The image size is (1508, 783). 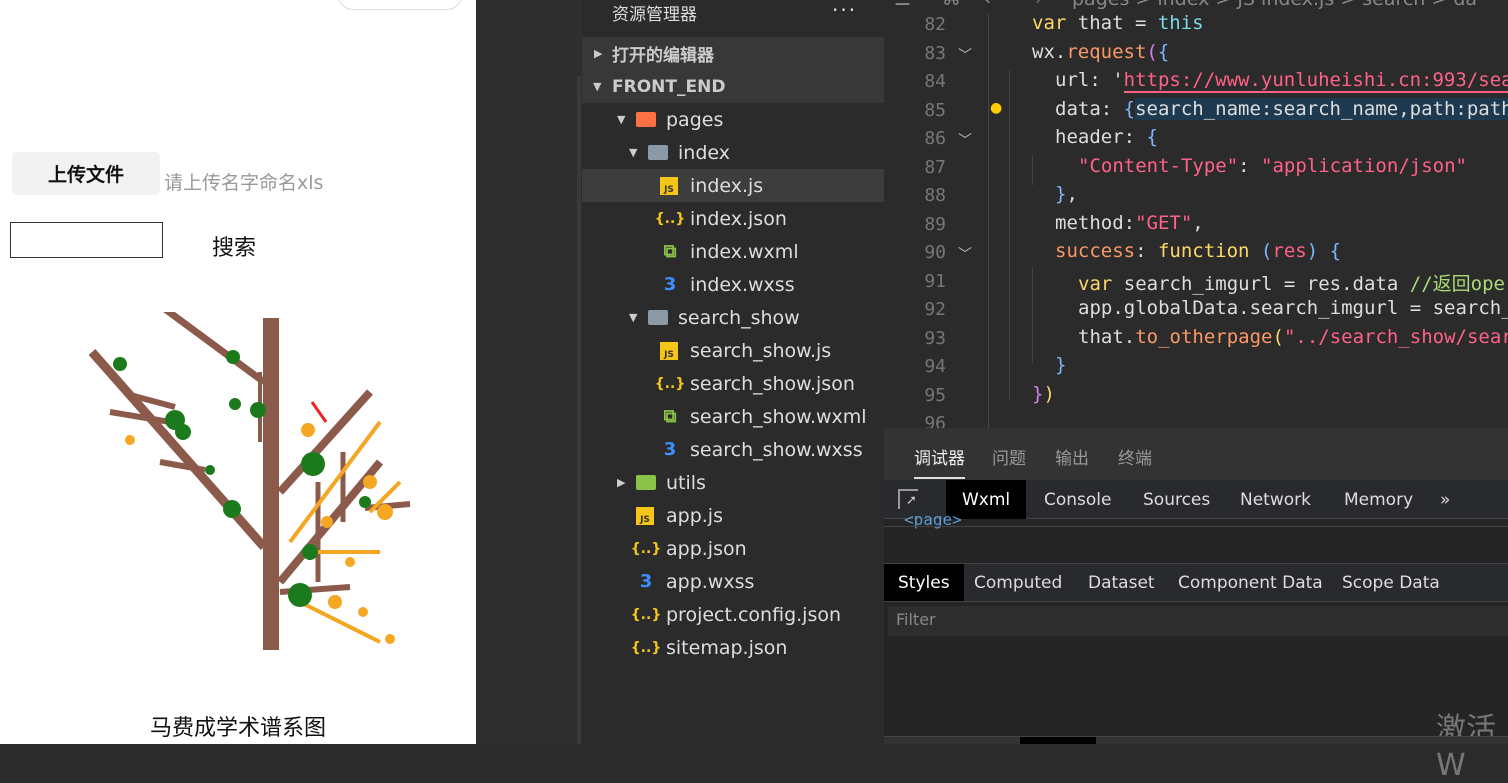 What do you see at coordinates (908, 499) in the screenshot?
I see `inspect-element-icon: ➚` at bounding box center [908, 499].